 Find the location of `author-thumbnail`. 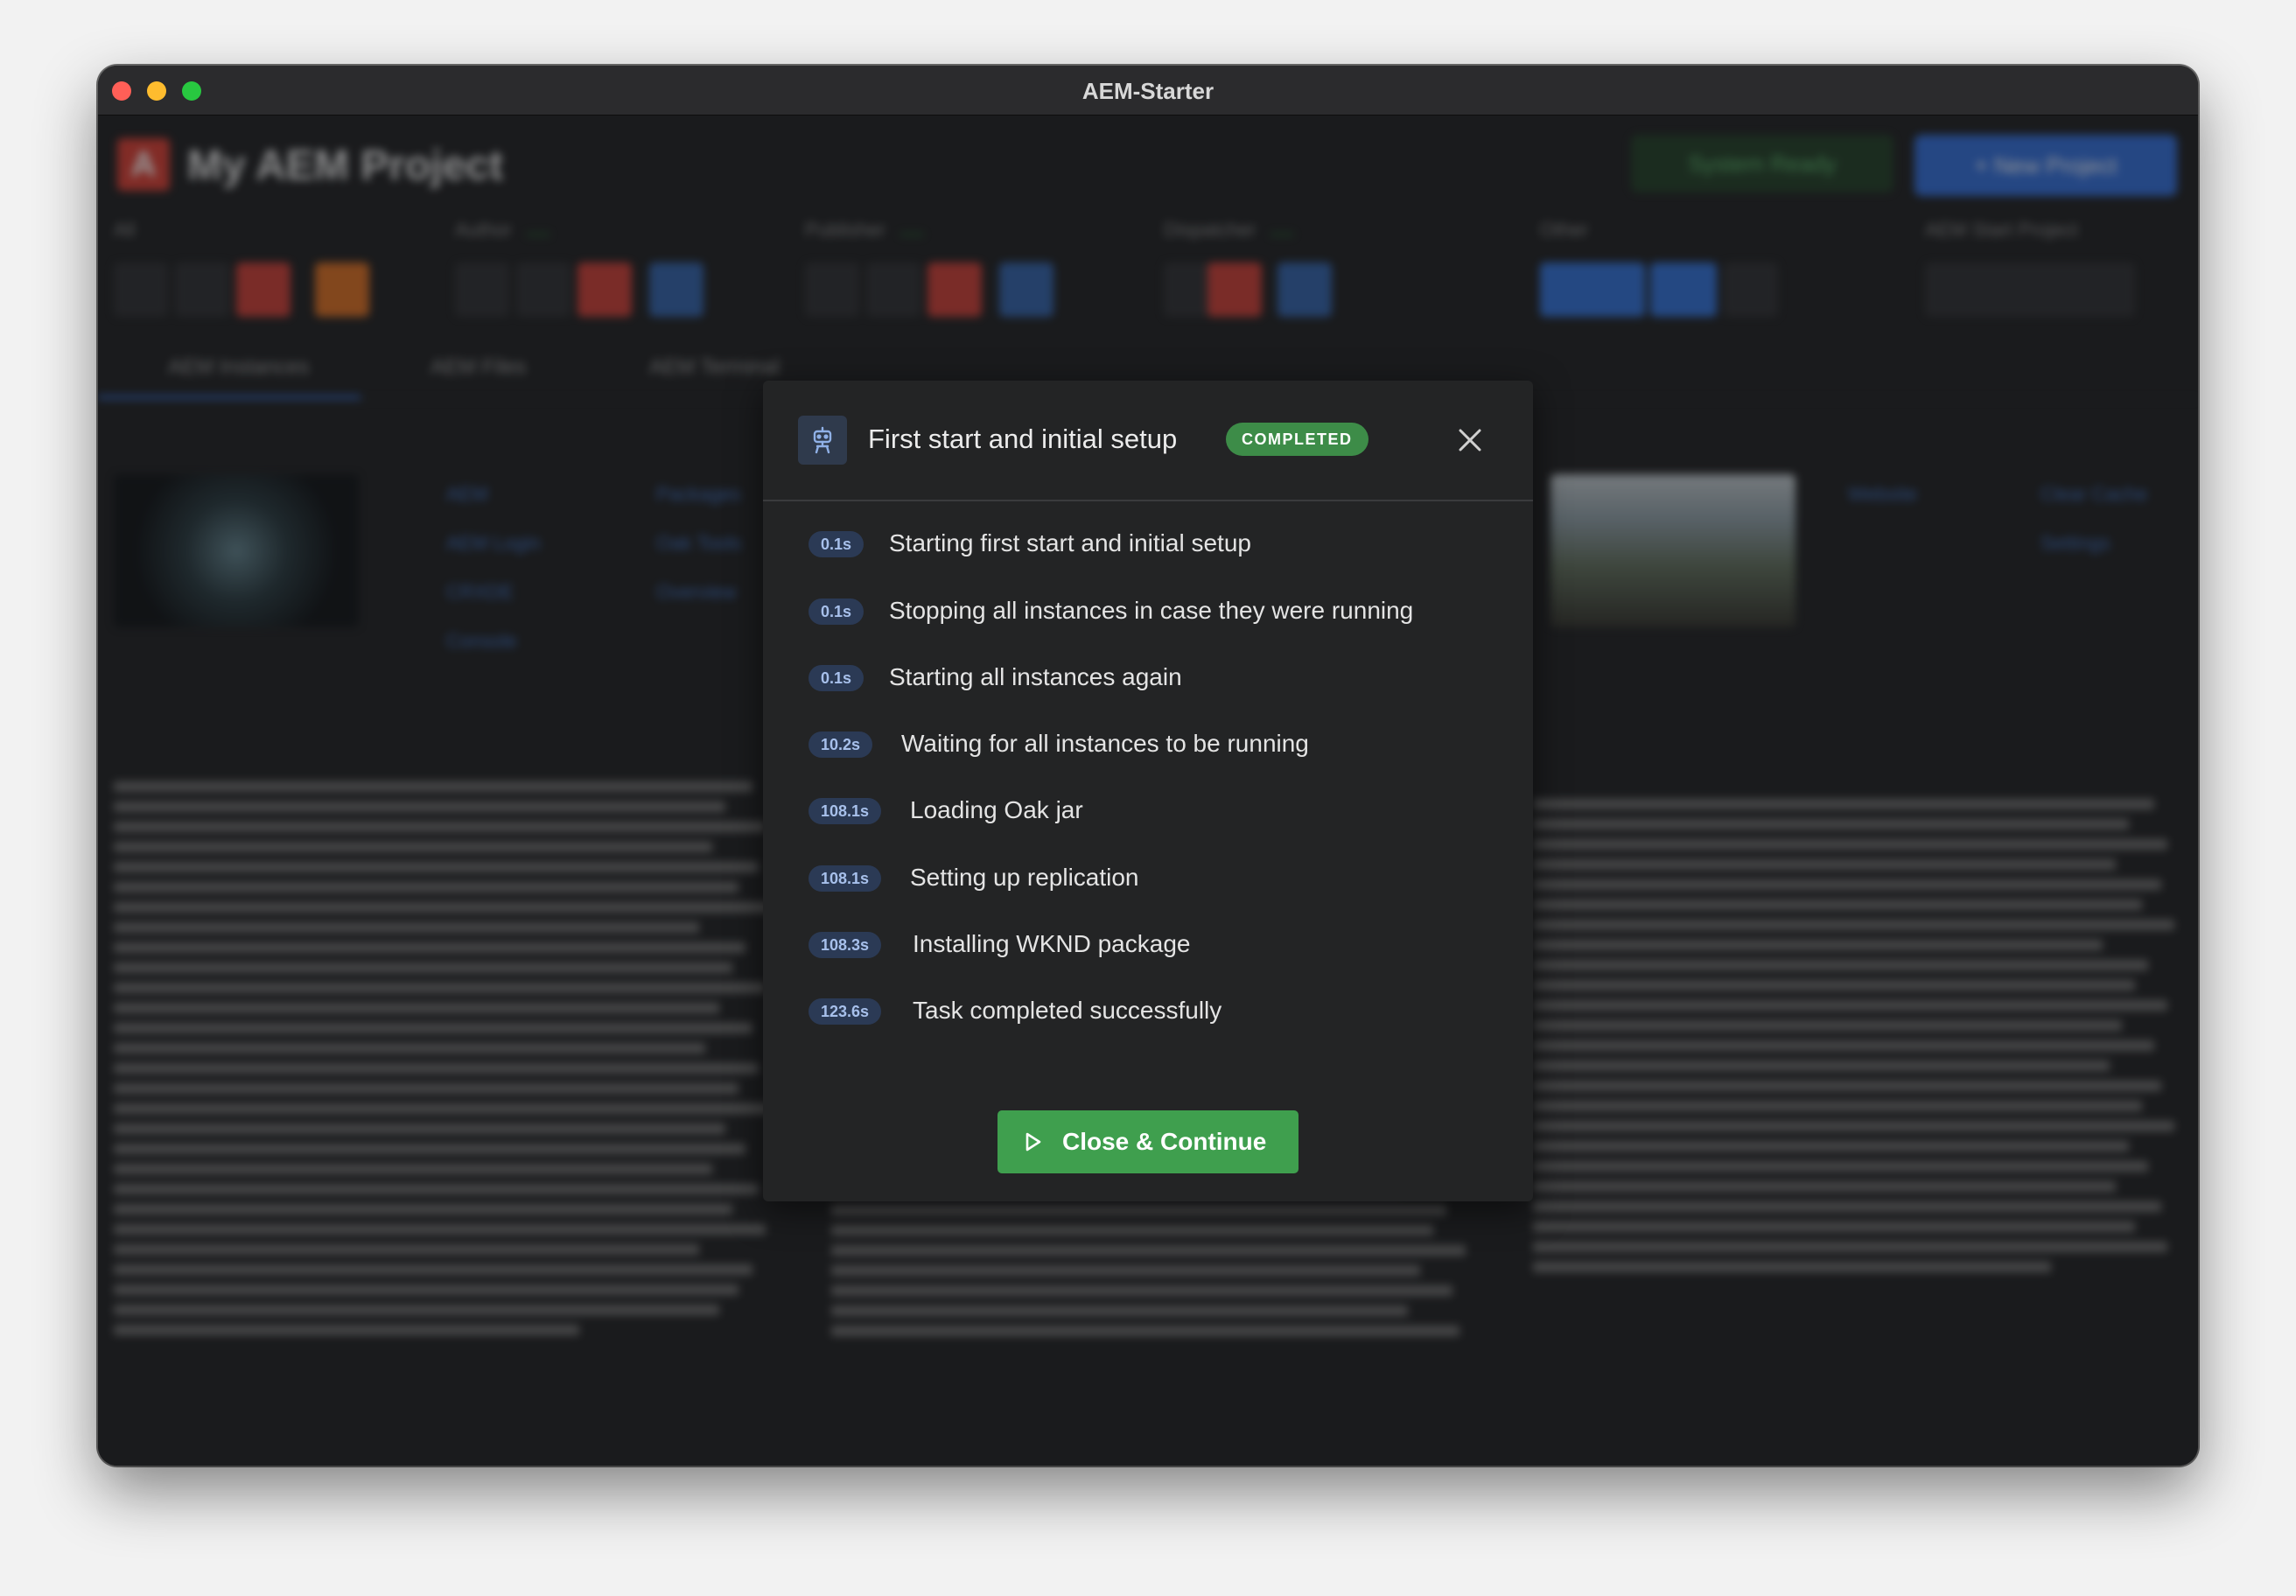

author-thumbnail is located at coordinates (236, 550).